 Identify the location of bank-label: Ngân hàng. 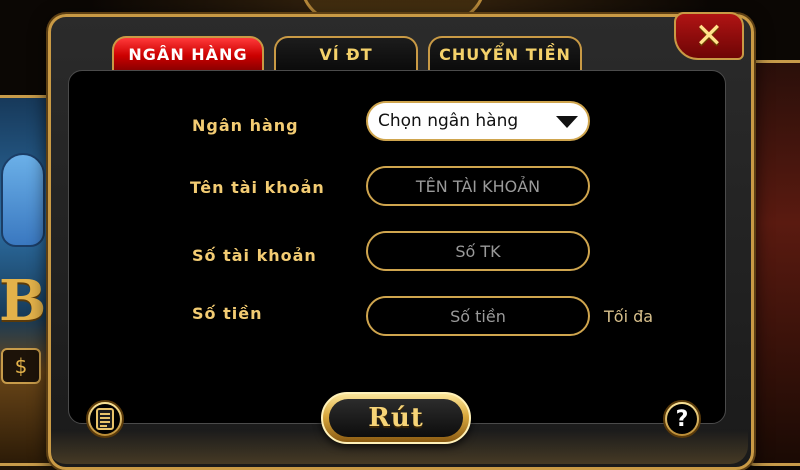
(245, 125).